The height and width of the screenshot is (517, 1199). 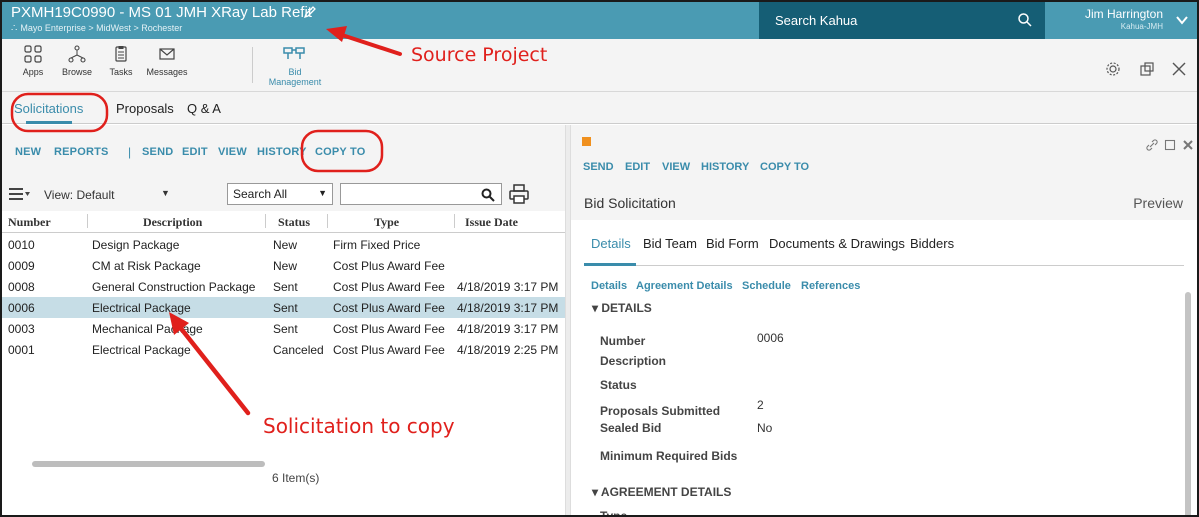 What do you see at coordinates (1147, 69) in the screenshot?
I see `popout-icon` at bounding box center [1147, 69].